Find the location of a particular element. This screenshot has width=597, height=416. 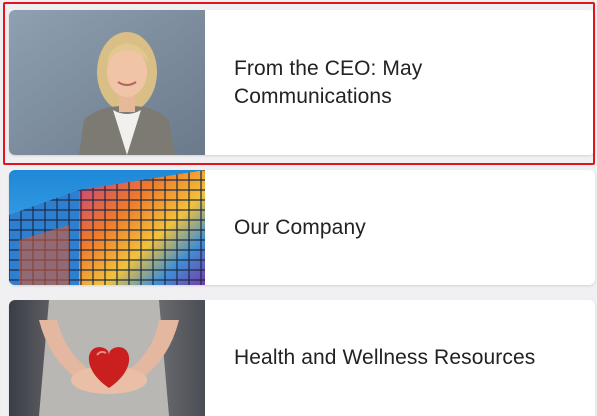

card-title: Our Company is located at coordinates (300, 227).